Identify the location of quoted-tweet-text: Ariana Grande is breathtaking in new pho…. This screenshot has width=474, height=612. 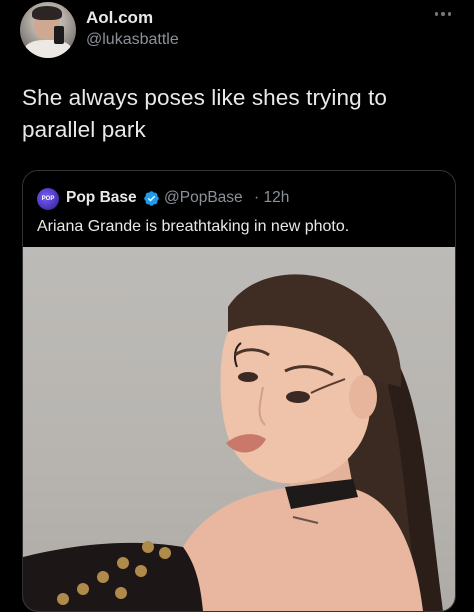
(193, 226).